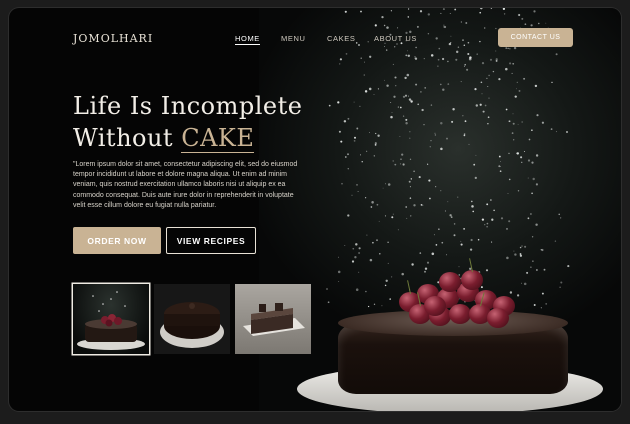 This screenshot has height=424, width=630. Describe the element at coordinates (117, 240) in the screenshot. I see `order-now-button: ORDER NOW` at that location.